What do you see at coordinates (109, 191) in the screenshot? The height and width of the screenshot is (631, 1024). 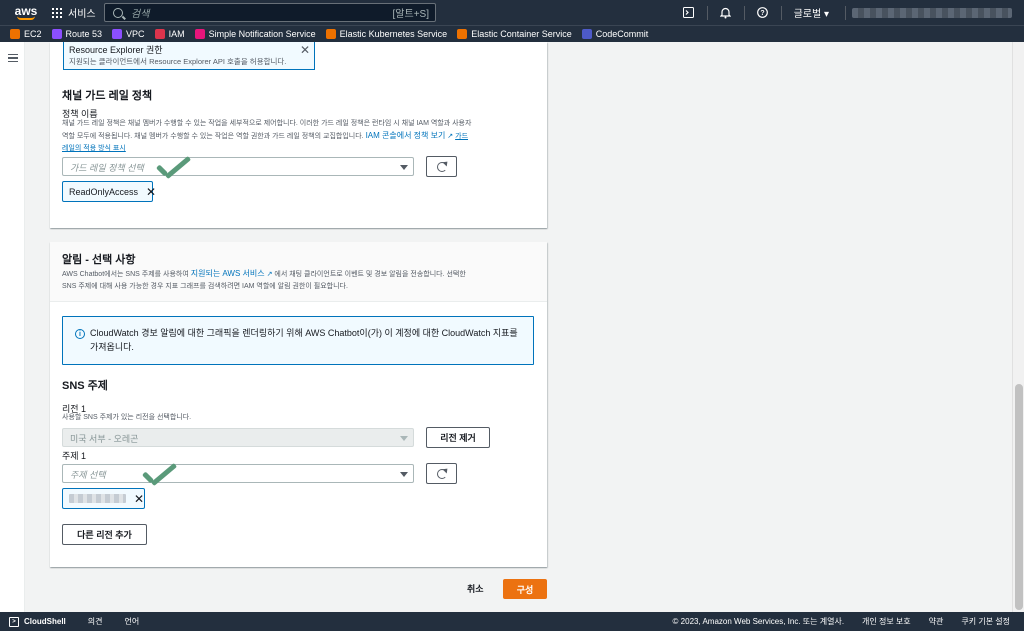 I see `policy-token: ReadOnlyAccess ✕` at bounding box center [109, 191].